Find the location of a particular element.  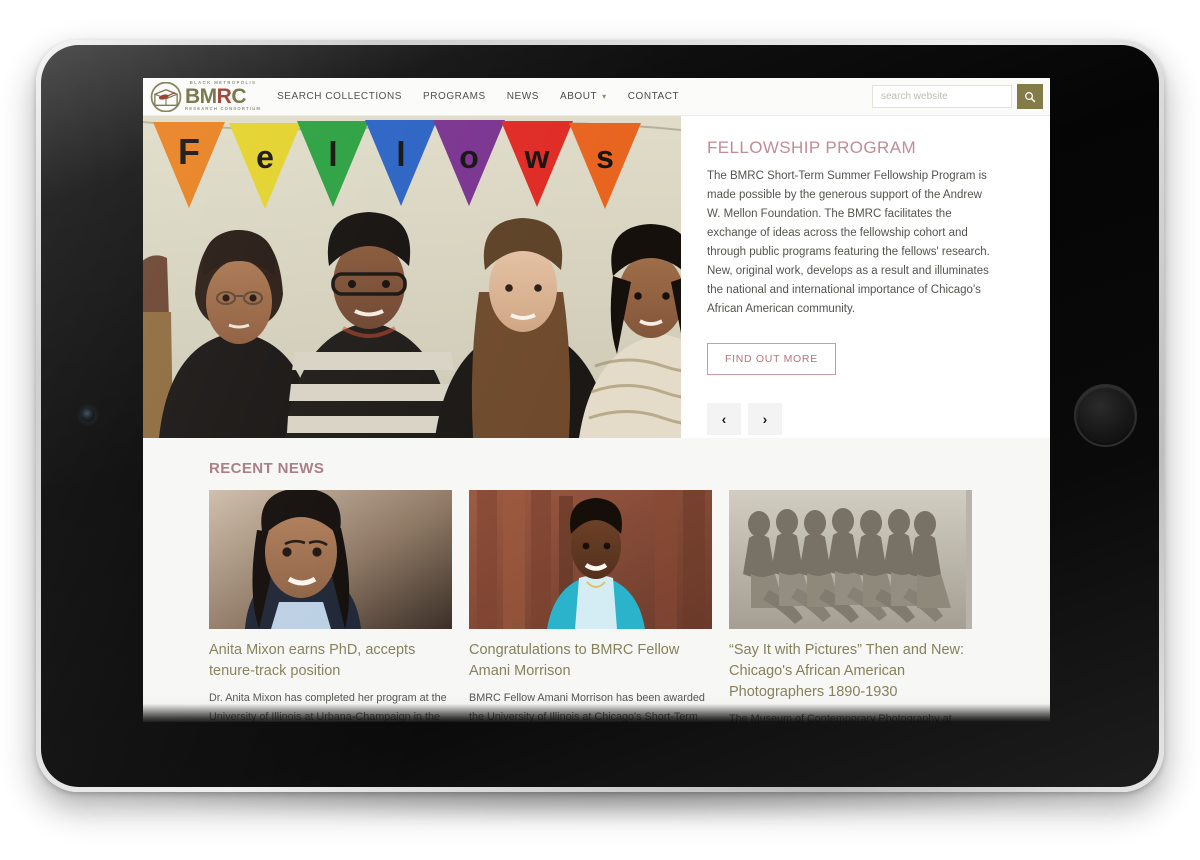

news-thumb-3-image is located at coordinates (847, 559).